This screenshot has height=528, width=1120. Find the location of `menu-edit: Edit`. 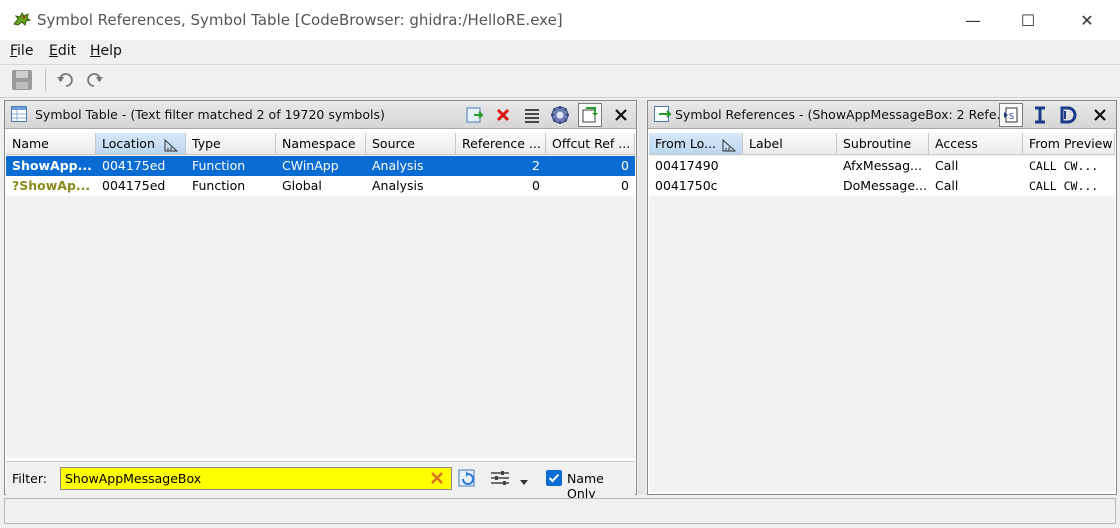

menu-edit: Edit is located at coordinates (62, 51).